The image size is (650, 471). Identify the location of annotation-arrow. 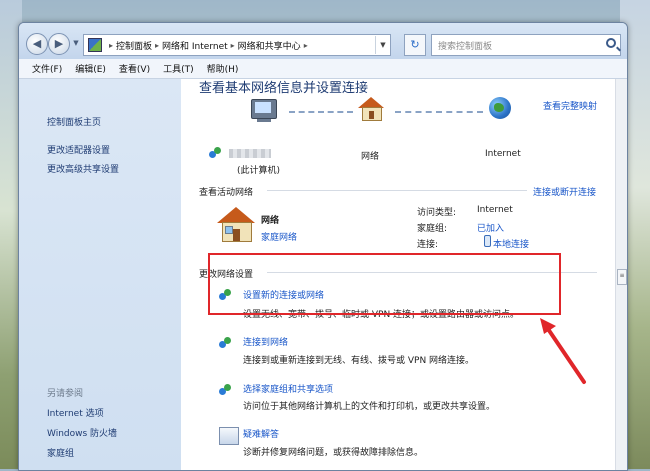
(563, 351).